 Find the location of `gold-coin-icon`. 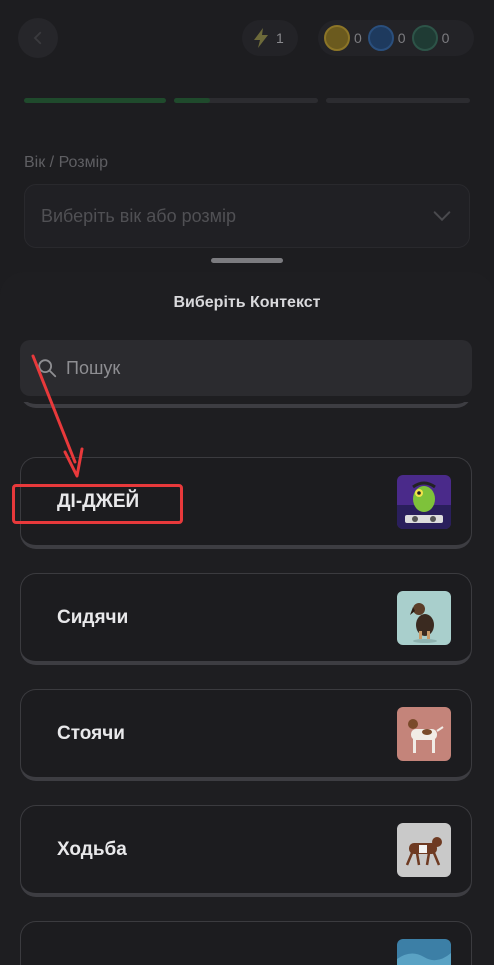

gold-coin-icon is located at coordinates (337, 38).